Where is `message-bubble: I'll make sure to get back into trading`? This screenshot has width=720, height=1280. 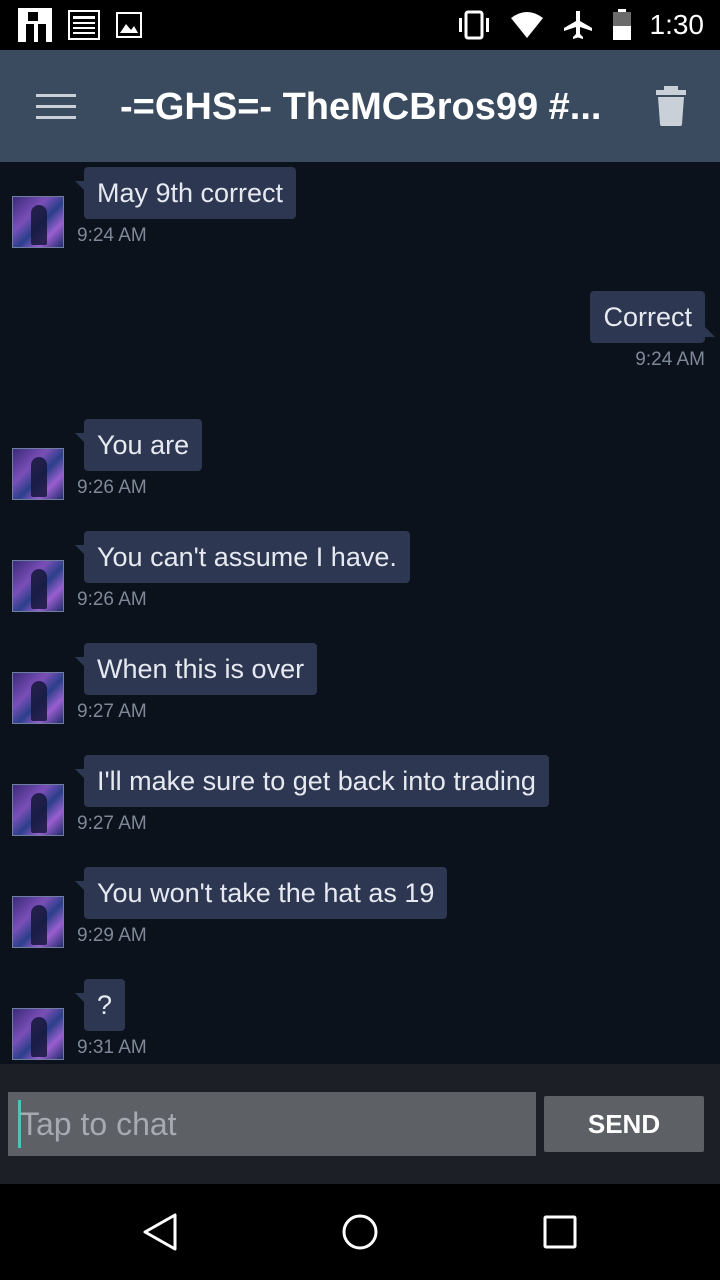
message-bubble: I'll make sure to get back into trading is located at coordinates (312, 781).